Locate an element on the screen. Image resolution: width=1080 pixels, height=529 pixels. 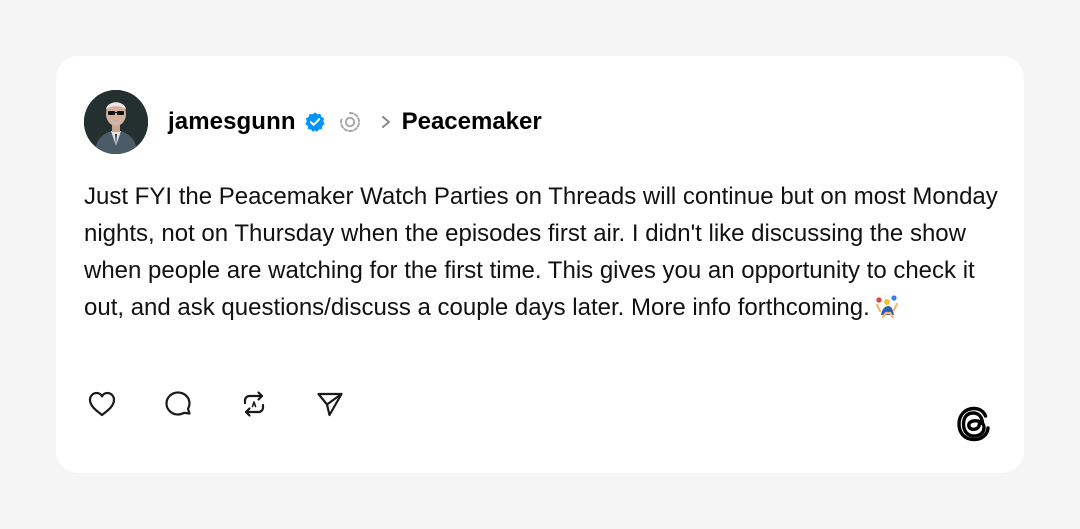
heart-icon is located at coordinates (102, 404).